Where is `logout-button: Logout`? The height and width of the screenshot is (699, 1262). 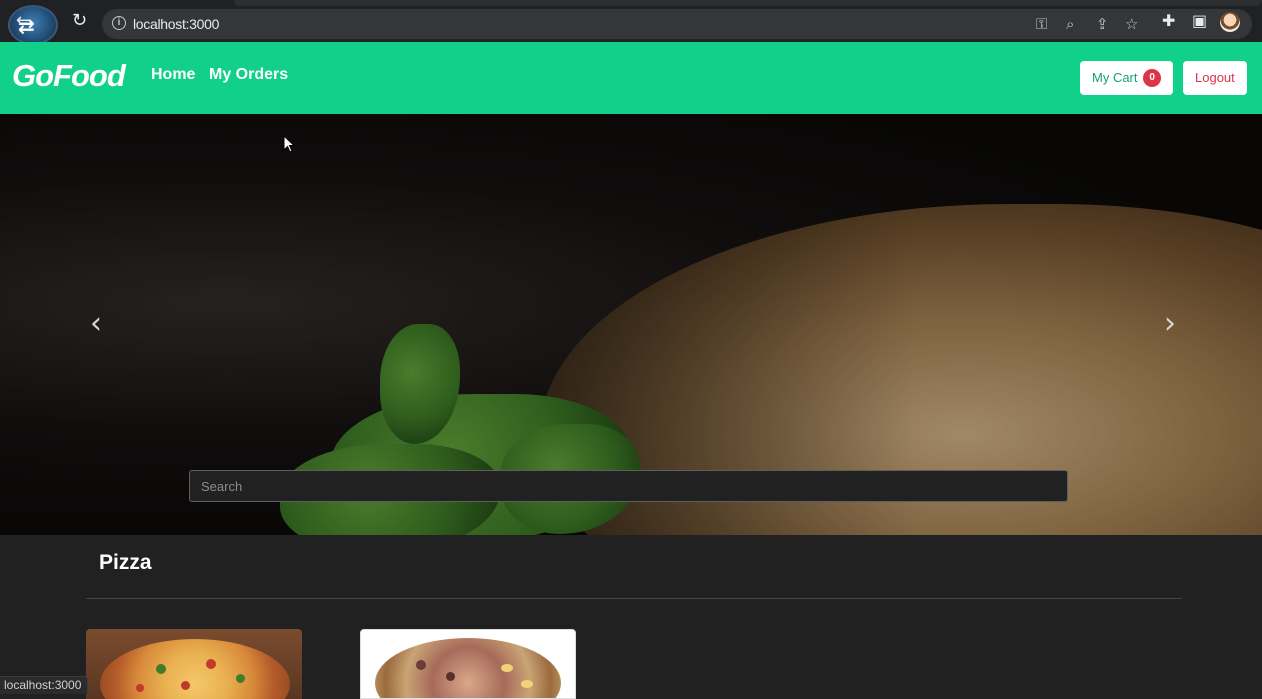
logout-button: Logout is located at coordinates (1215, 78).